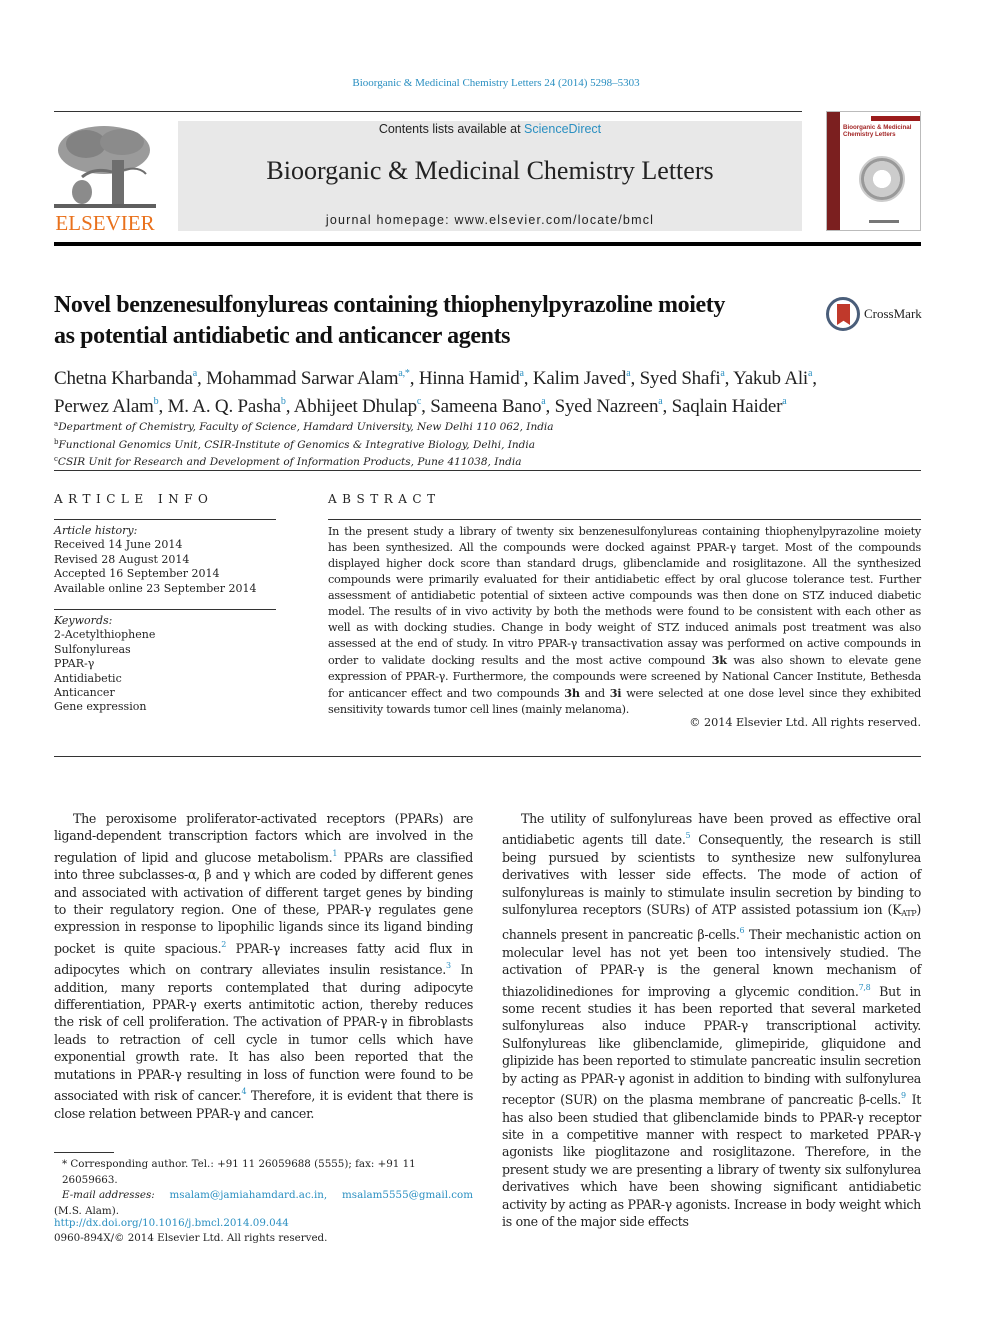 Image resolution: width=992 pixels, height=1323 pixels. What do you see at coordinates (74, 664) in the screenshot?
I see `keyword-item: PPAR-γ` at bounding box center [74, 664].